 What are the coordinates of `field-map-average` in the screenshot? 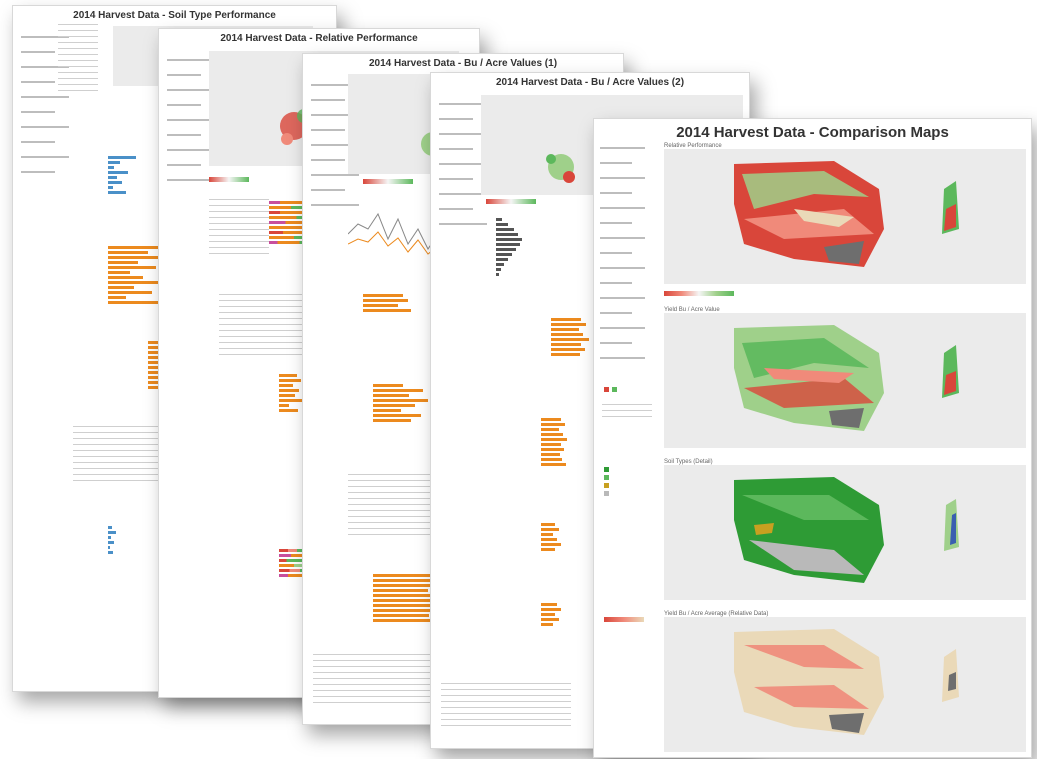 It's located at (846, 682).